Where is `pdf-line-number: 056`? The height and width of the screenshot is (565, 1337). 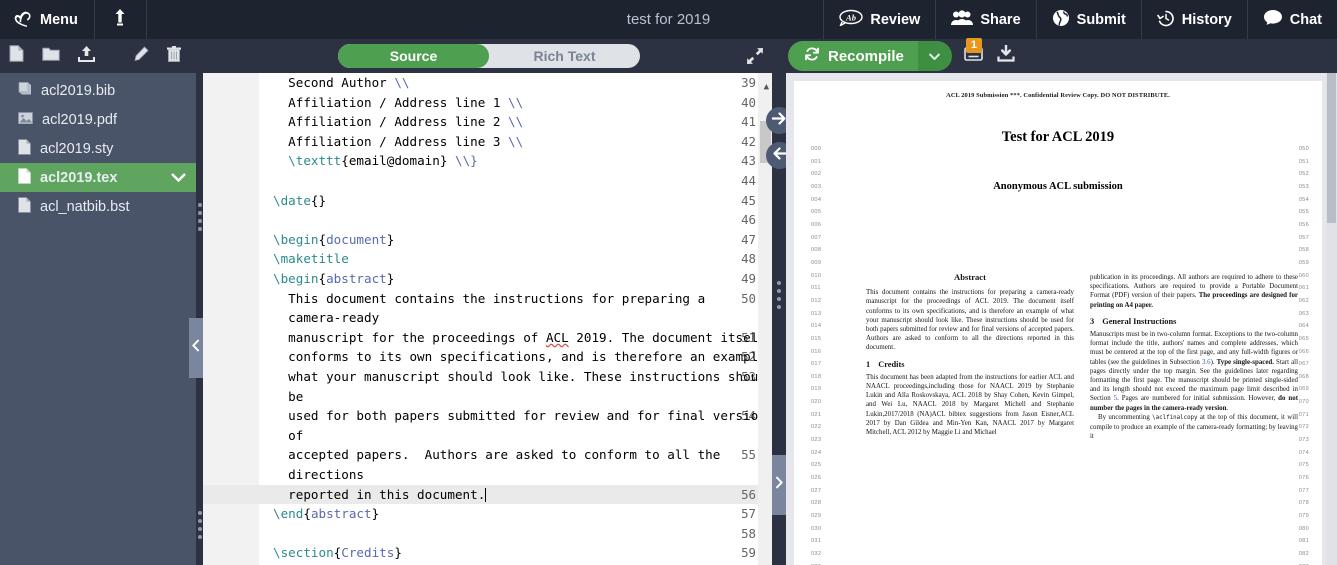 pdf-line-number: 056 is located at coordinates (1303, 224).